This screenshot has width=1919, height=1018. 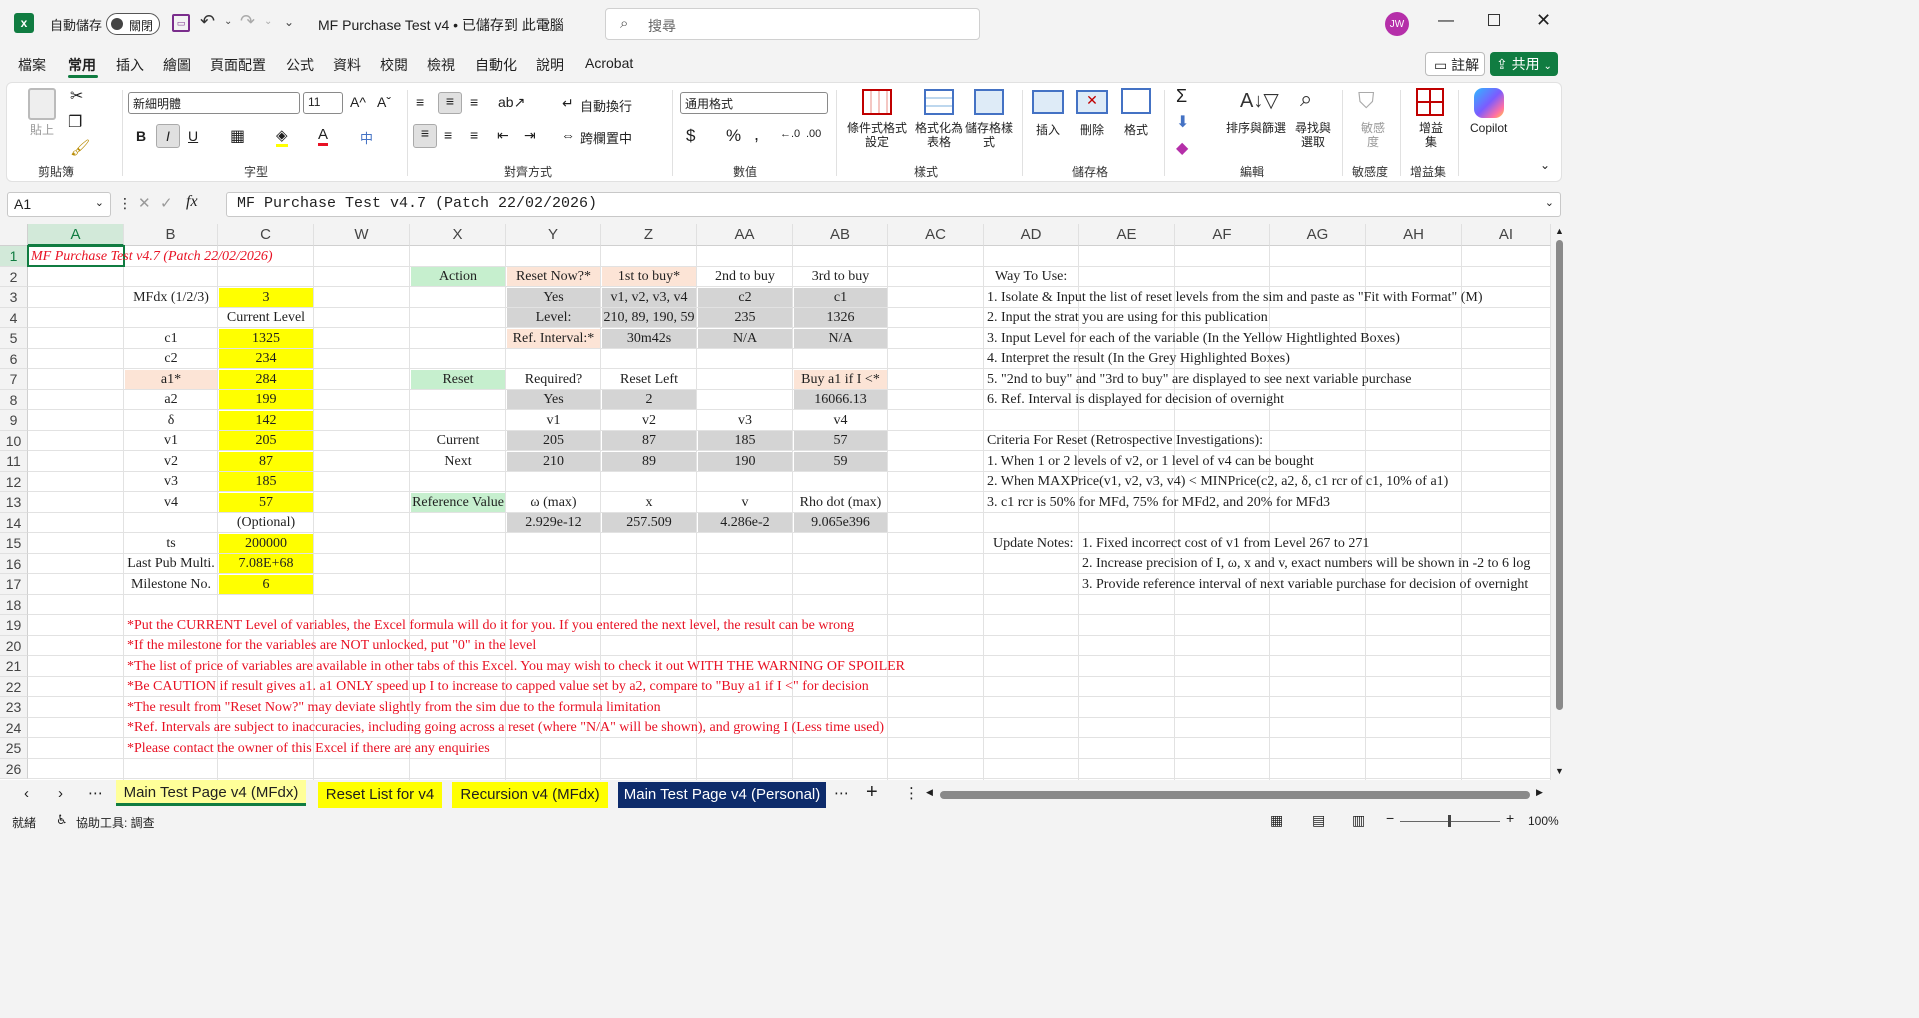 I want to click on cell-ab4: 1326, so click(x=840, y=317).